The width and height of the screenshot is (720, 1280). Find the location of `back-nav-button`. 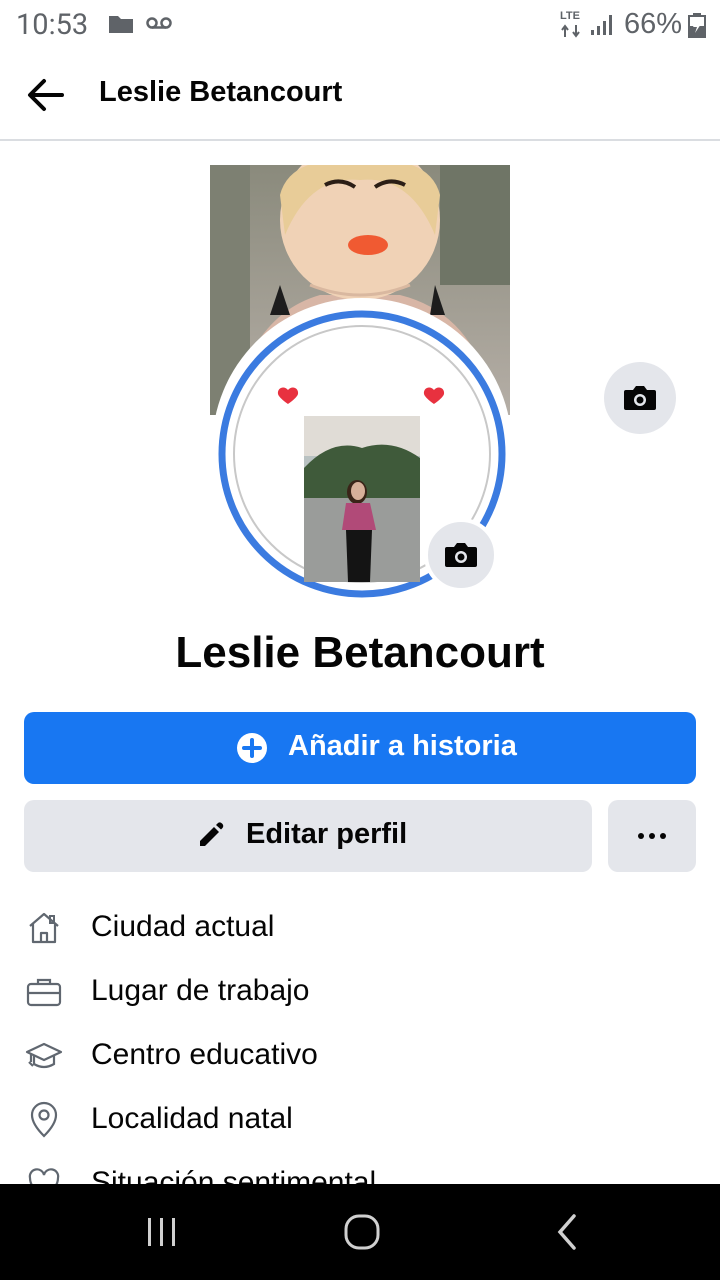

back-nav-button is located at coordinates (568, 1232).